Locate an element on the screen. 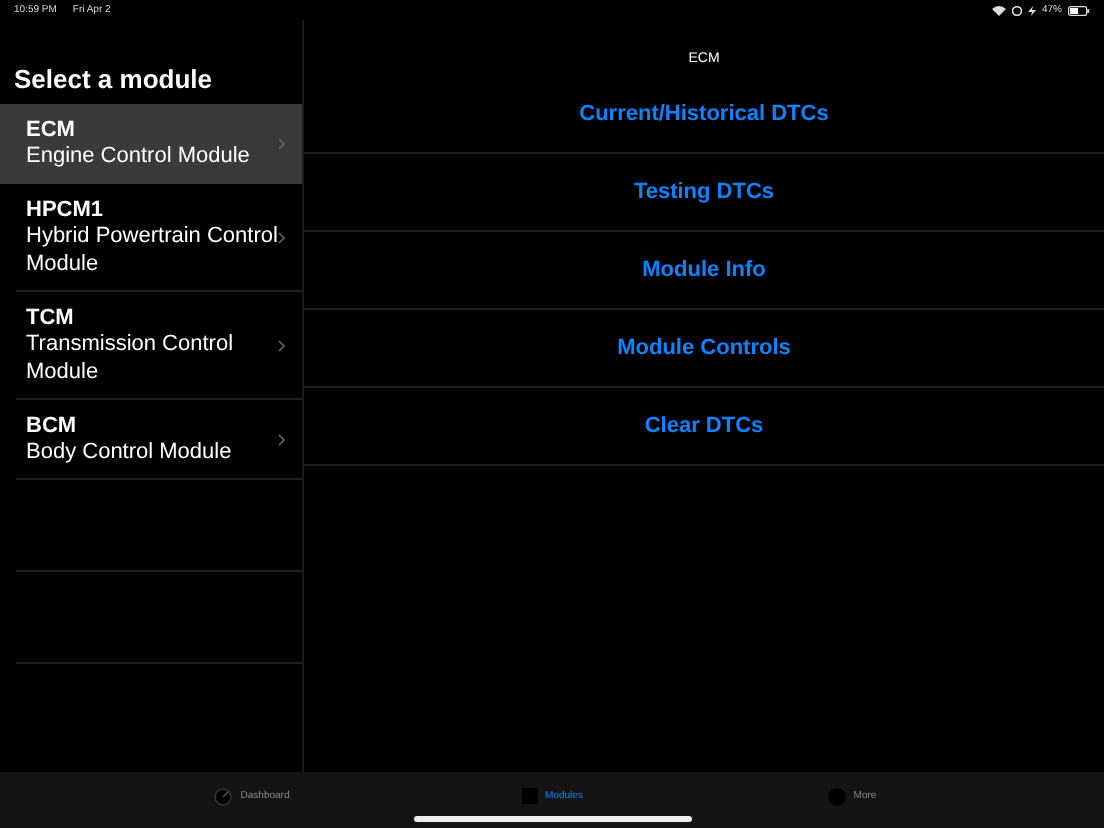 The image size is (1104, 828). action-button: Current/Historical DTCs is located at coordinates (704, 114).